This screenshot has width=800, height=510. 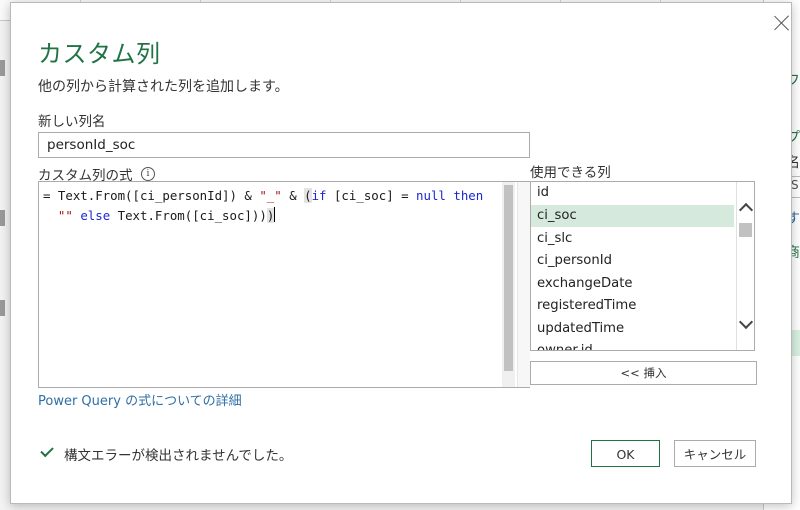 I want to click on dialog-title: カスタム列, so click(x=99, y=54).